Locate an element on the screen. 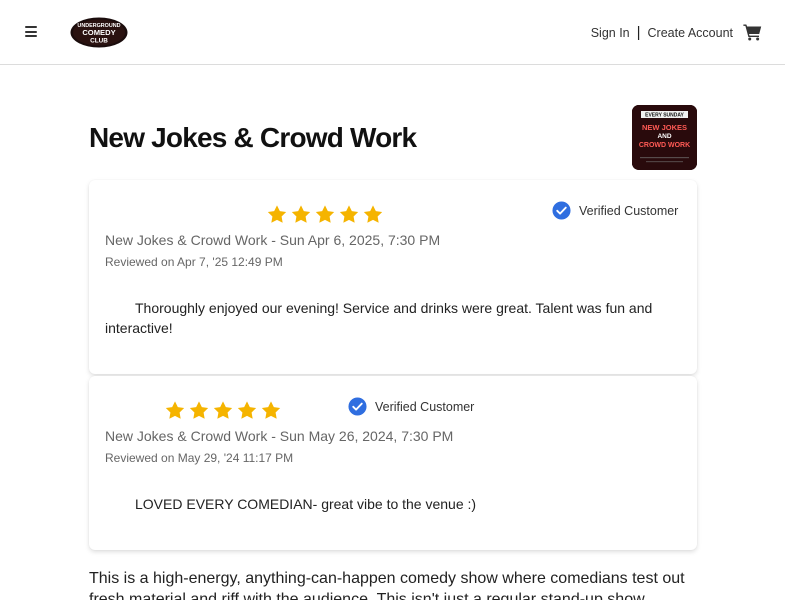  thumbnail-and: AND is located at coordinates (664, 136).